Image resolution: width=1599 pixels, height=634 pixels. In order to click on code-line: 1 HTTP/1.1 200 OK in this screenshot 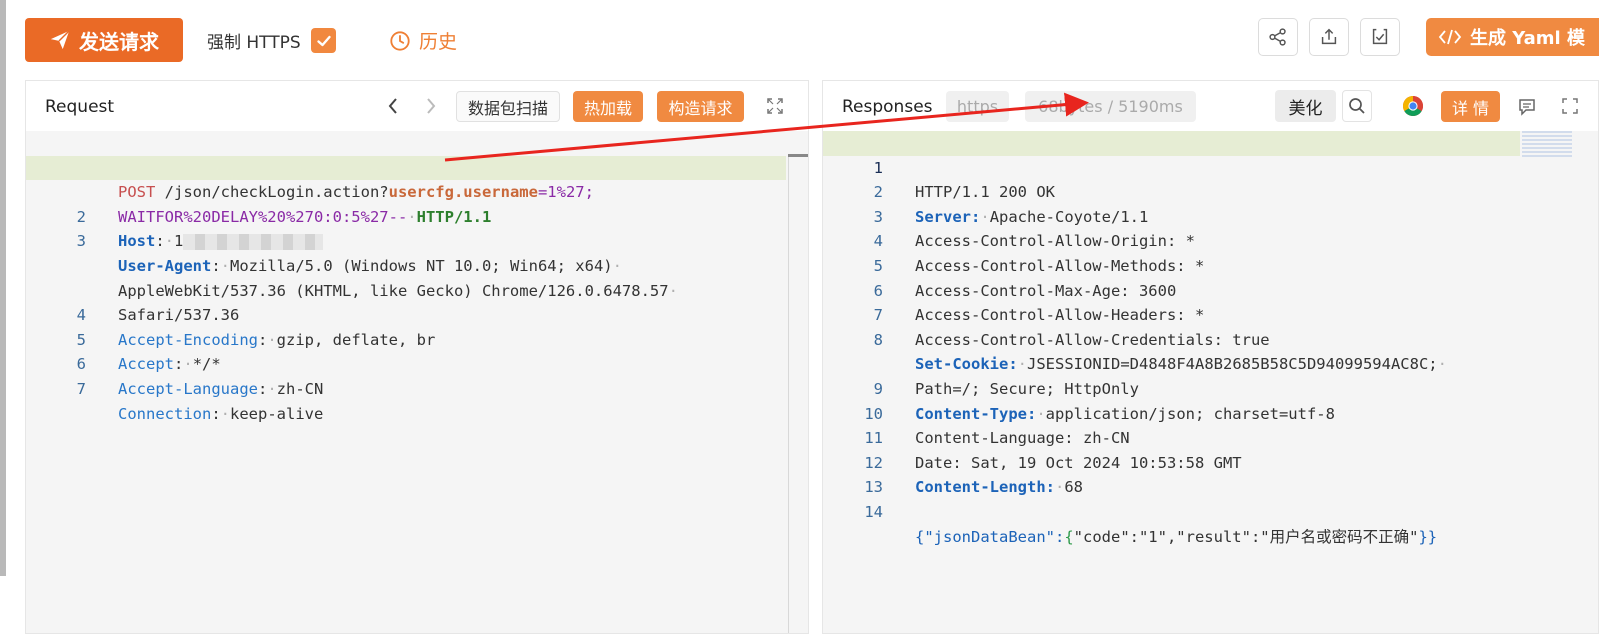, I will do `click(1171, 166)`.